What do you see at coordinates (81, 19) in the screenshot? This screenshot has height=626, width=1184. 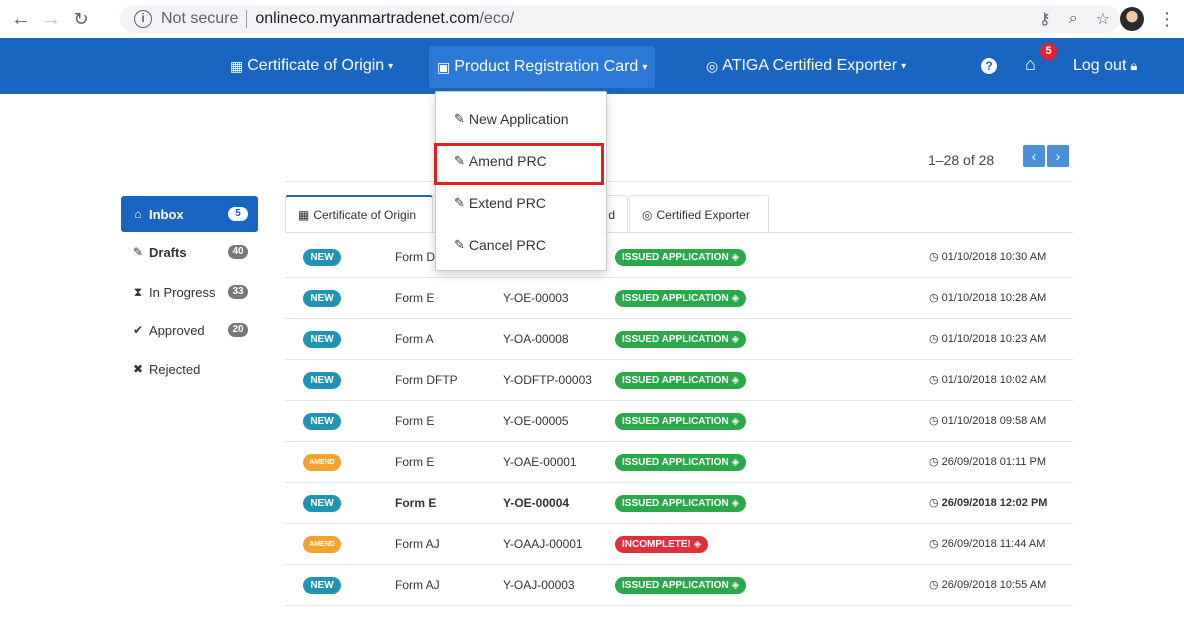 I see `reload-icon: ↻` at bounding box center [81, 19].